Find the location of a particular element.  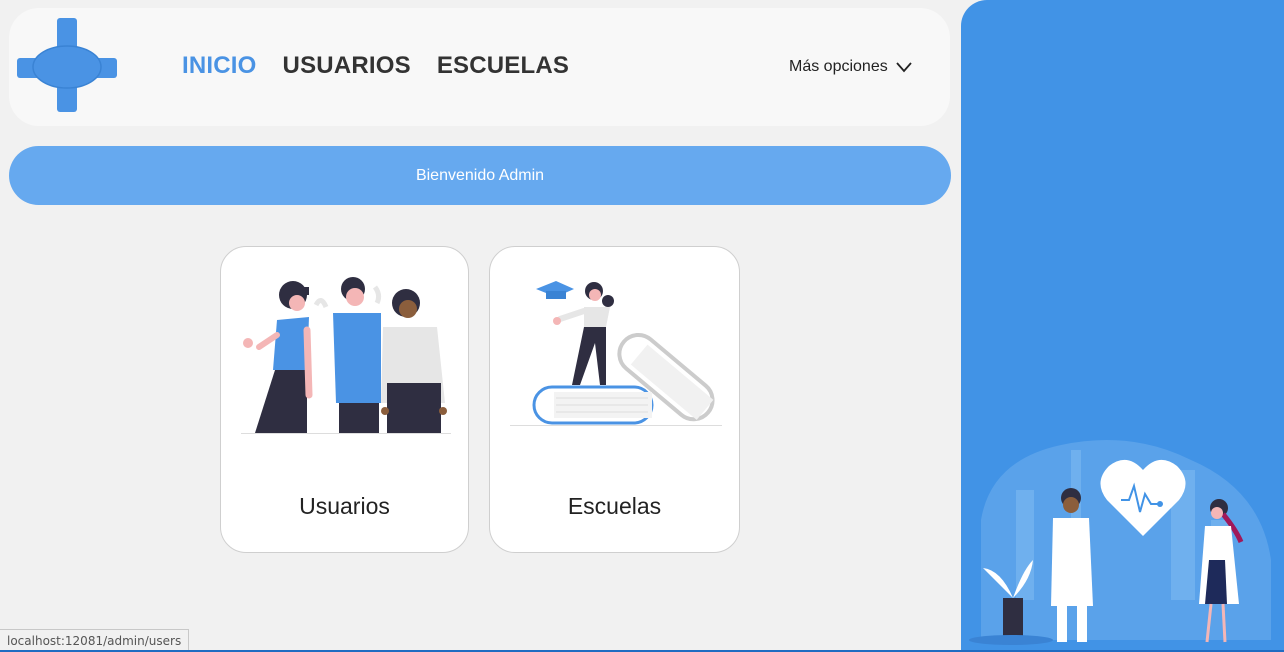

people-illustration-icon is located at coordinates (346, 355).